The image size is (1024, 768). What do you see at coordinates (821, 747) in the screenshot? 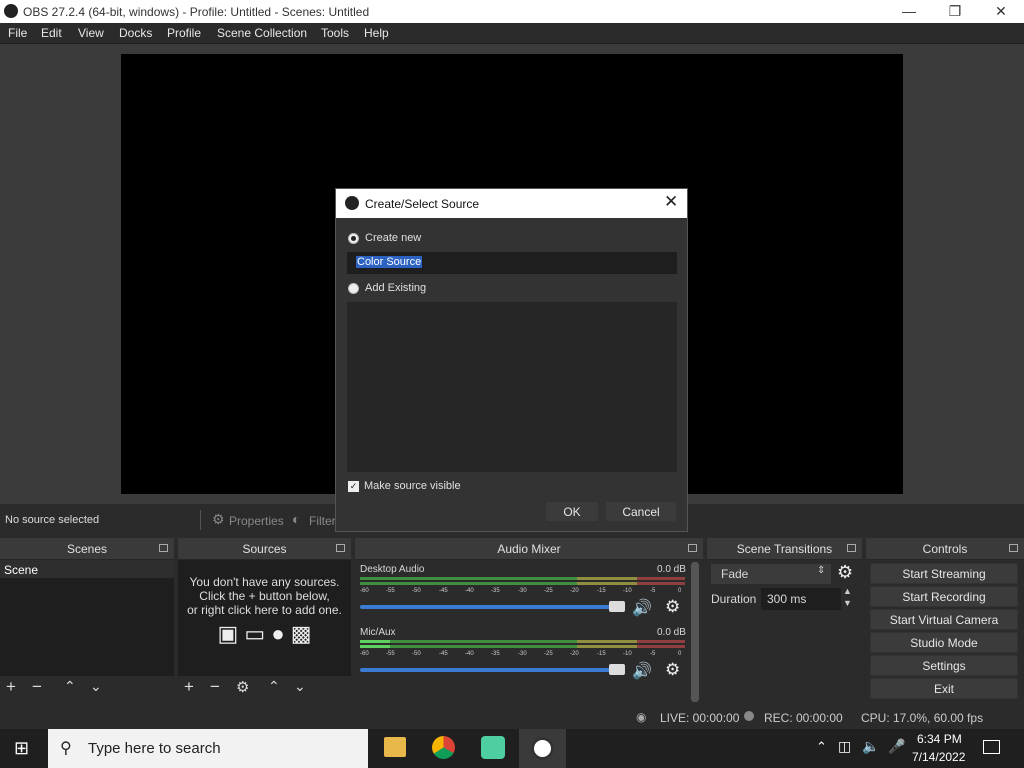
I see `chevron-up-icon: ⌃` at bounding box center [821, 747].